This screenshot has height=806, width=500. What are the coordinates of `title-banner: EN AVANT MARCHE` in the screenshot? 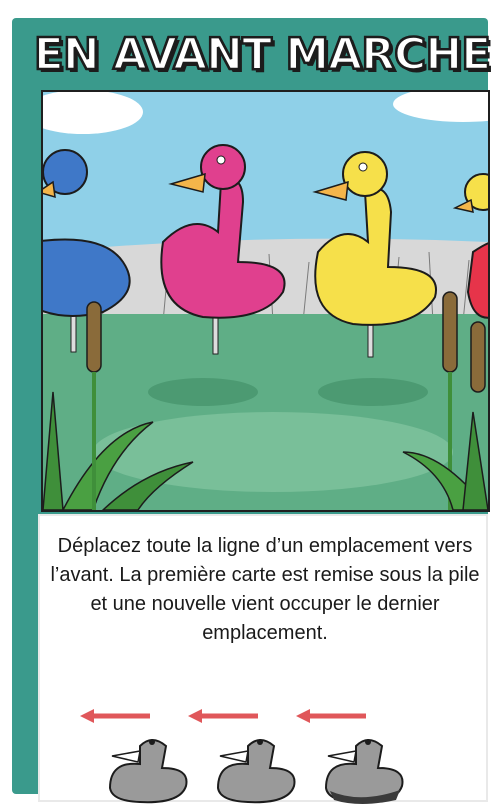 It's located at (263, 54).